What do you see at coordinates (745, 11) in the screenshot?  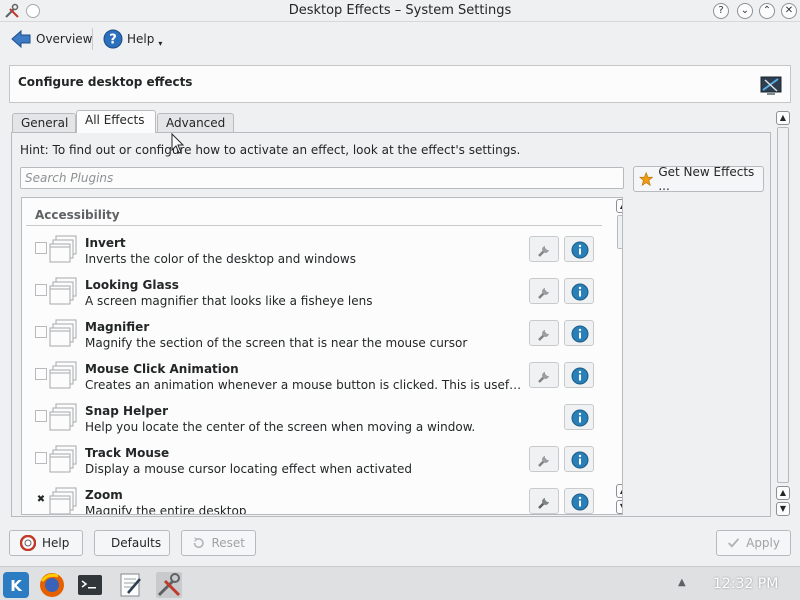 I see `minimize-button: ⌄` at bounding box center [745, 11].